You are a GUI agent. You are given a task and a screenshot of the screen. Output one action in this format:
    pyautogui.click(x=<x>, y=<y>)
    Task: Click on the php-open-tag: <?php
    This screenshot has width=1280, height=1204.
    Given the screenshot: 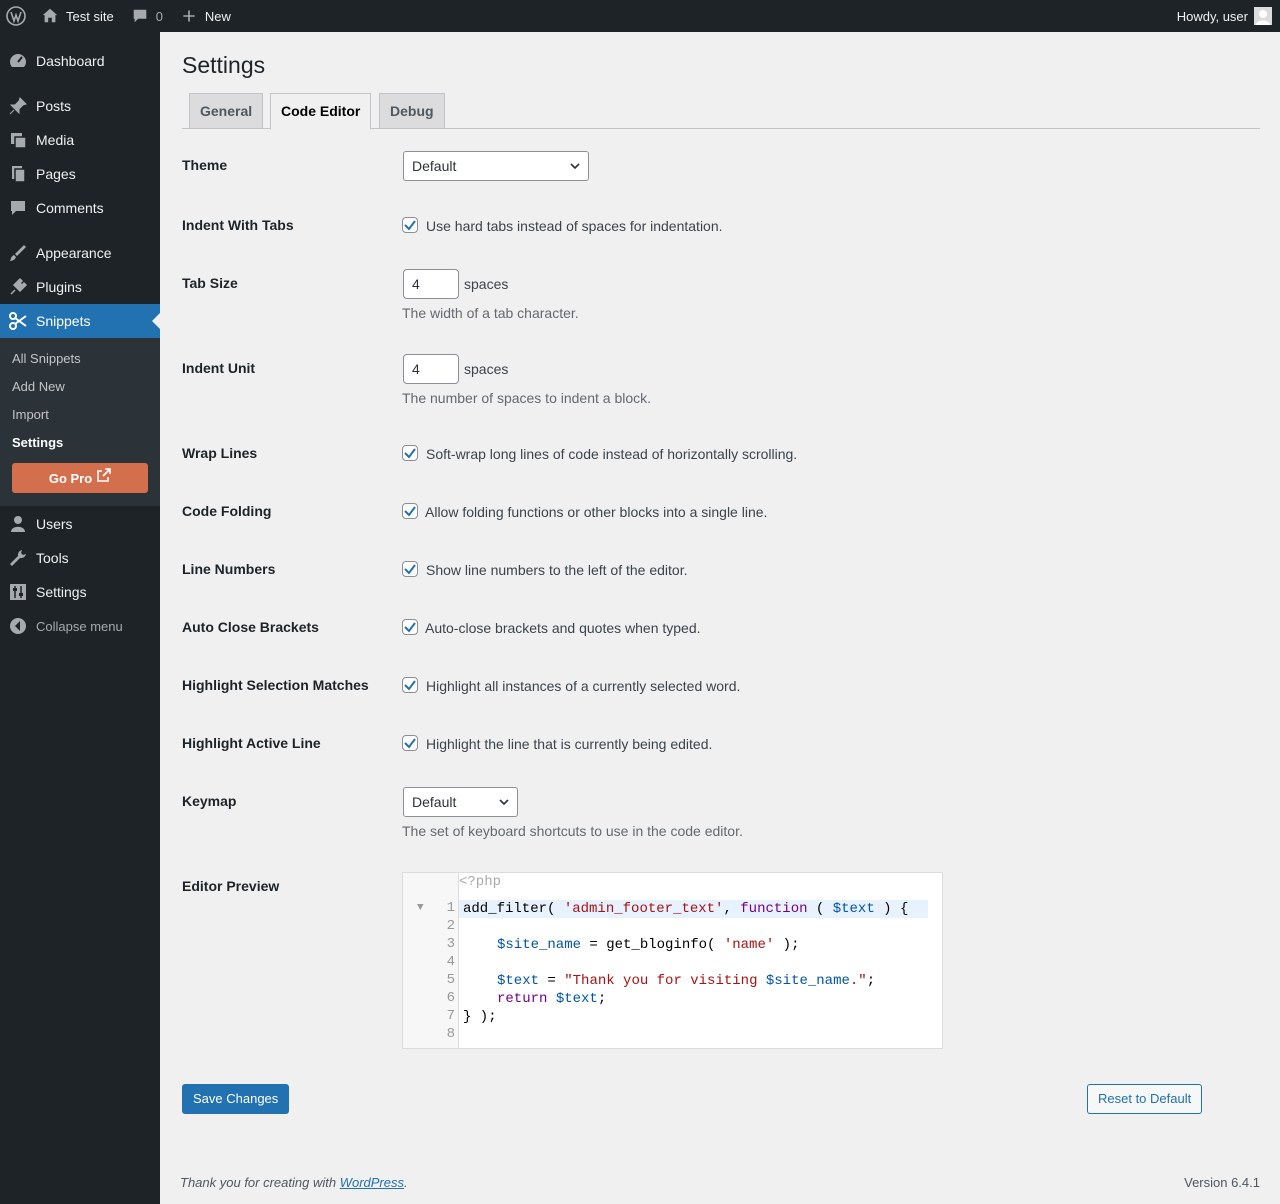 What is the action you would take?
    pyautogui.click(x=480, y=882)
    